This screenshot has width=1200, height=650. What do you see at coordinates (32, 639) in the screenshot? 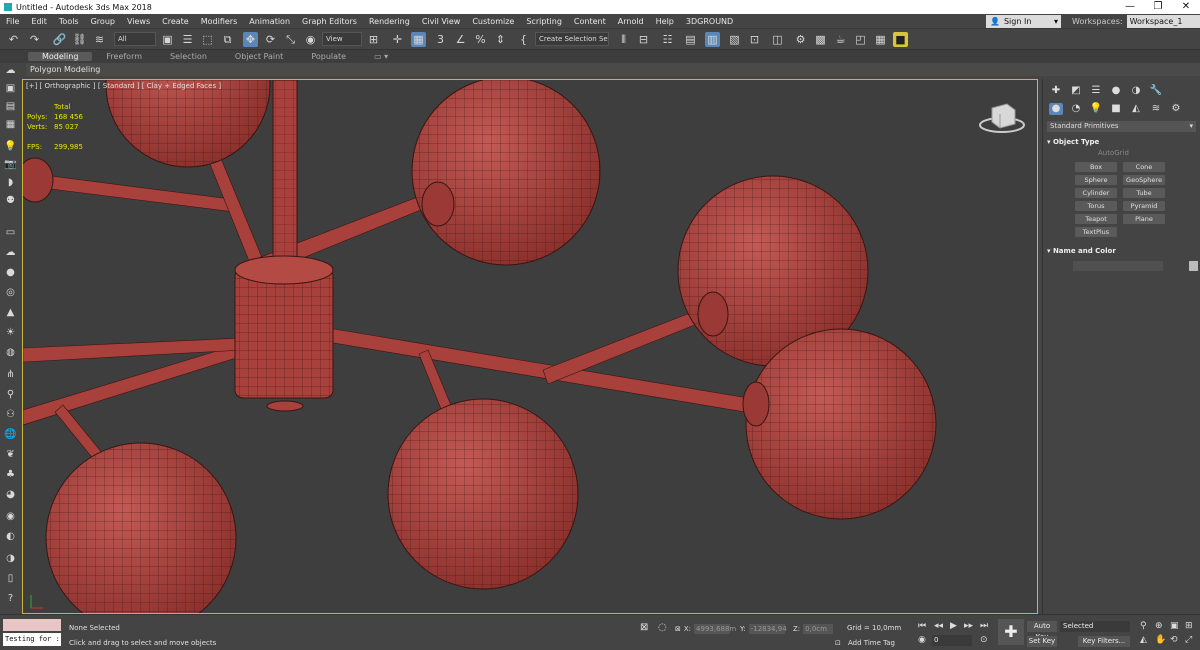
I see `maxscript-input: Testing for :` at bounding box center [32, 639].